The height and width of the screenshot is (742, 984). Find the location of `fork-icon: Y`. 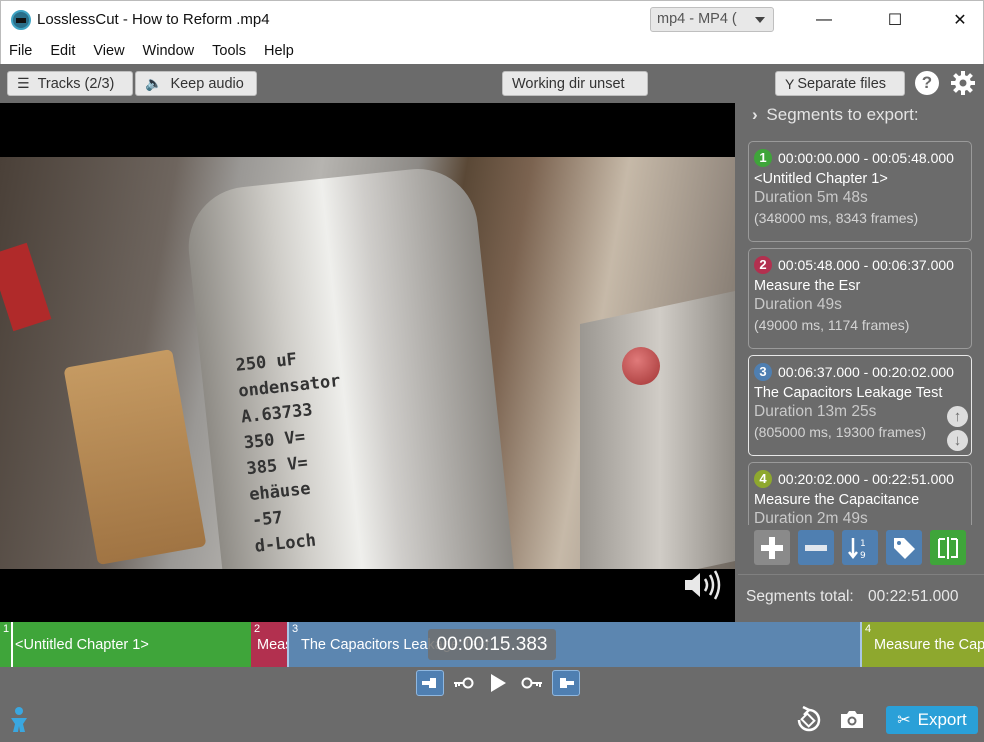

fork-icon: Y is located at coordinates (790, 83).